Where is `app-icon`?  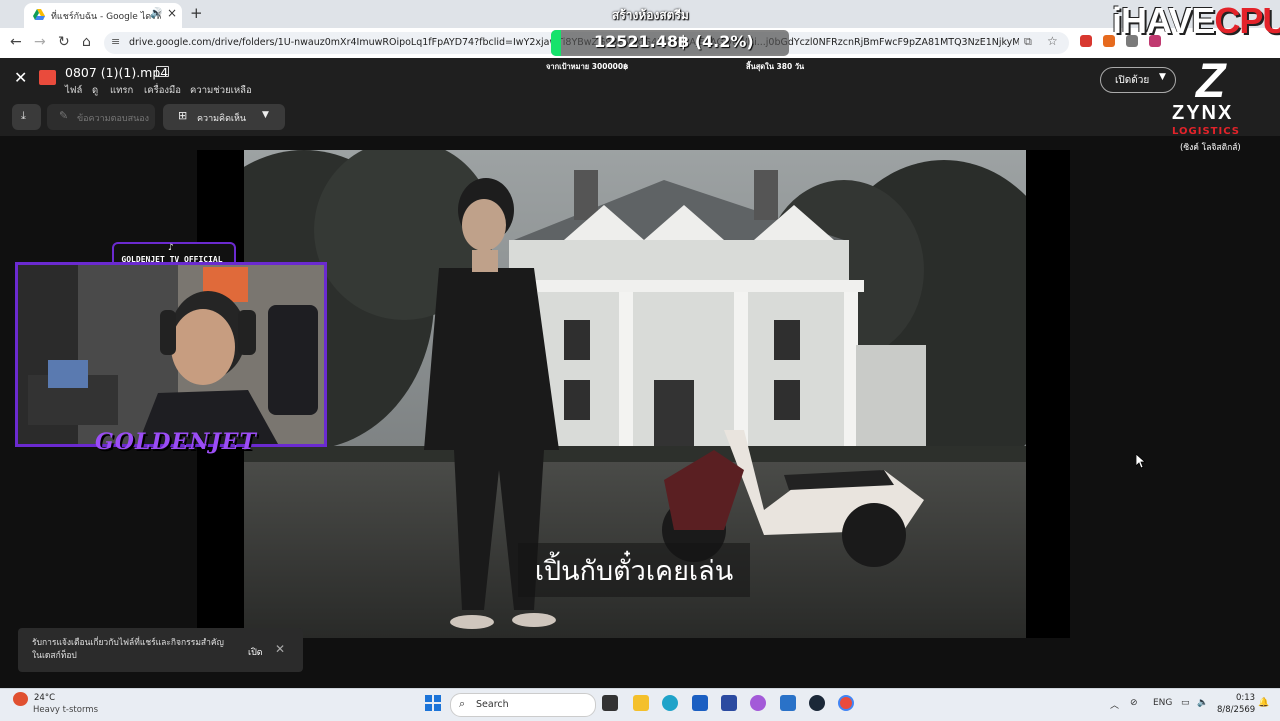
app-icon is located at coordinates (700, 703).